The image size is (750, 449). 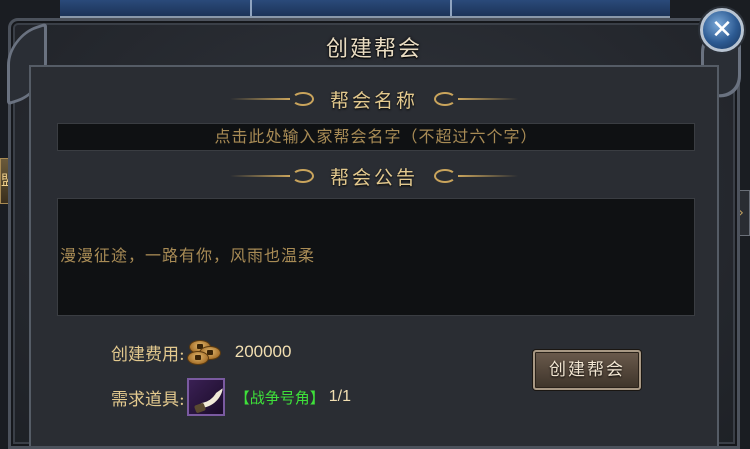 I want to click on guild-name-input: 点击此处输入家帮会名字（不超过六个字）, so click(x=376, y=137).